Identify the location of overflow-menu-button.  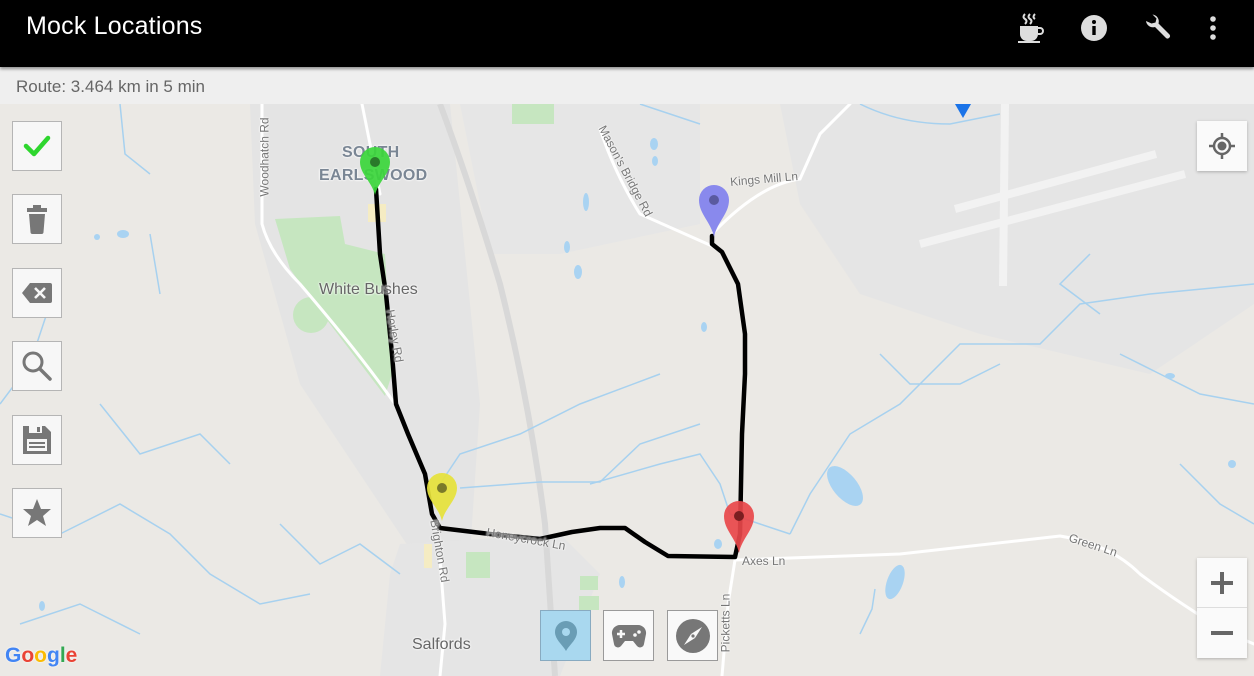
(1213, 28).